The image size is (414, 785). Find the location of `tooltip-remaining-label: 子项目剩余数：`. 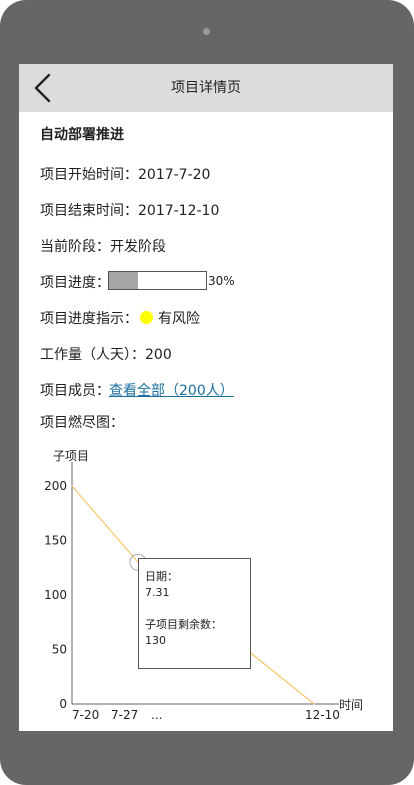

tooltip-remaining-label: 子项目剩余数： is located at coordinates (183, 624).